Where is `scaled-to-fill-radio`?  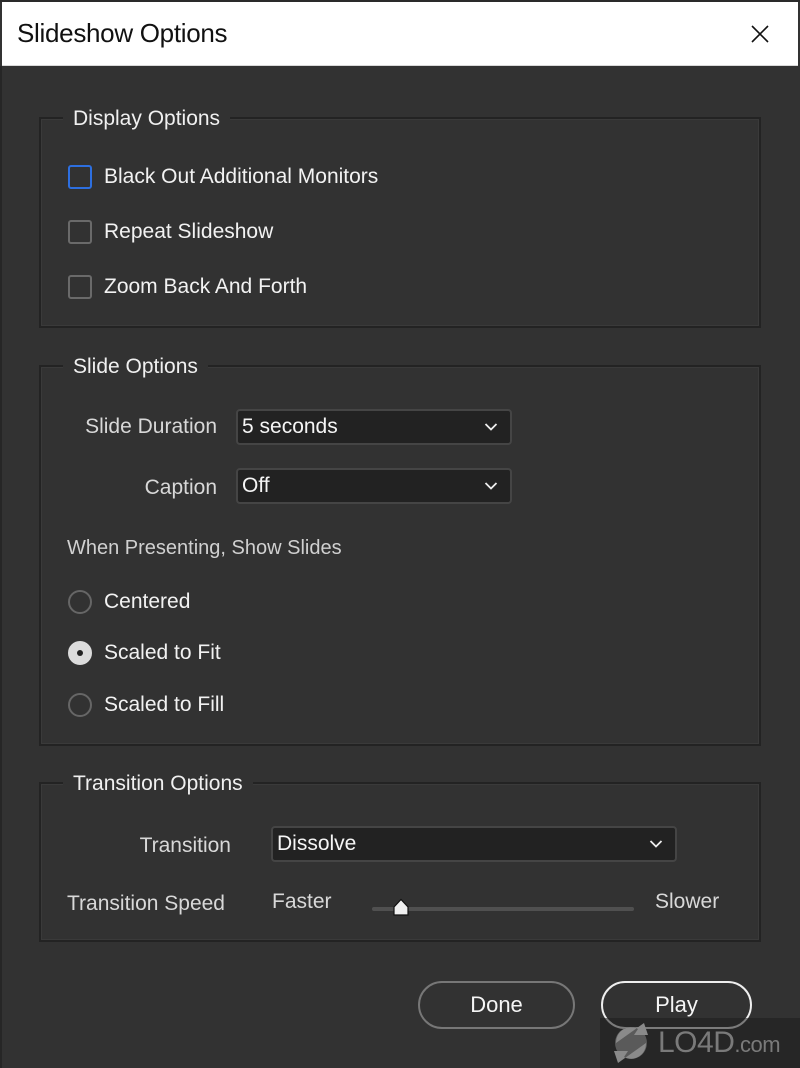
scaled-to-fill-radio is located at coordinates (80, 705).